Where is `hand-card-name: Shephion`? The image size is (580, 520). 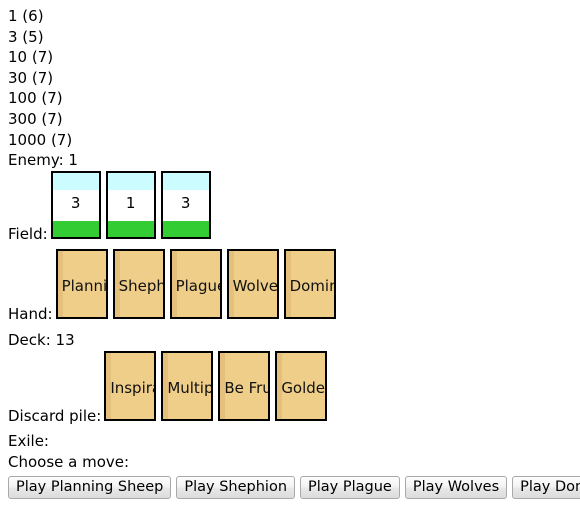
hand-card-name: Shephion is located at coordinates (140, 286).